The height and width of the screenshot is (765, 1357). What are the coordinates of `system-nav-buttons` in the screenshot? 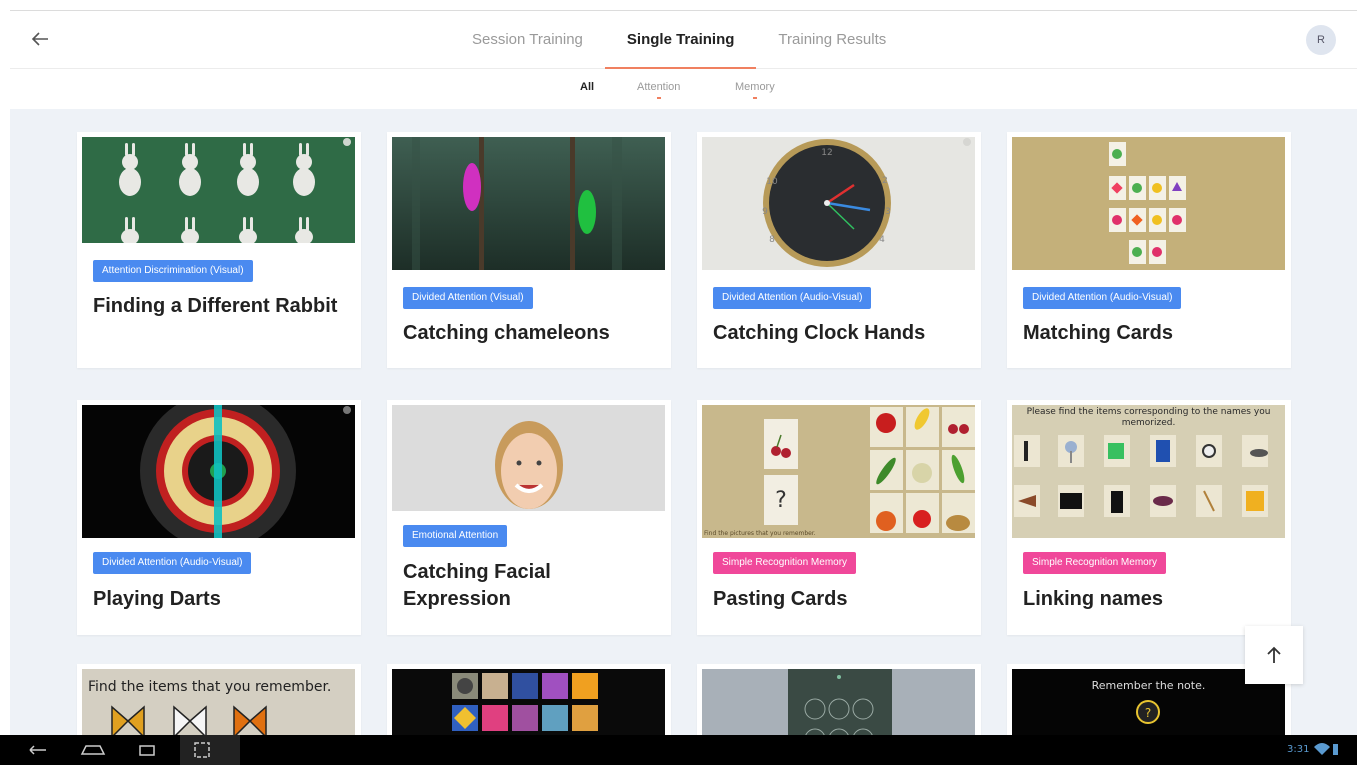 It's located at (134, 750).